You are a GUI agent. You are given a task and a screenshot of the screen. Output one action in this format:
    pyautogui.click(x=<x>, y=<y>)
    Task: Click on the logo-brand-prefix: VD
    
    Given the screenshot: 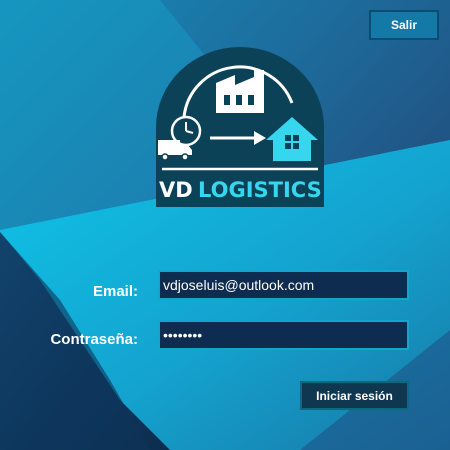 What is the action you would take?
    pyautogui.click(x=176, y=190)
    